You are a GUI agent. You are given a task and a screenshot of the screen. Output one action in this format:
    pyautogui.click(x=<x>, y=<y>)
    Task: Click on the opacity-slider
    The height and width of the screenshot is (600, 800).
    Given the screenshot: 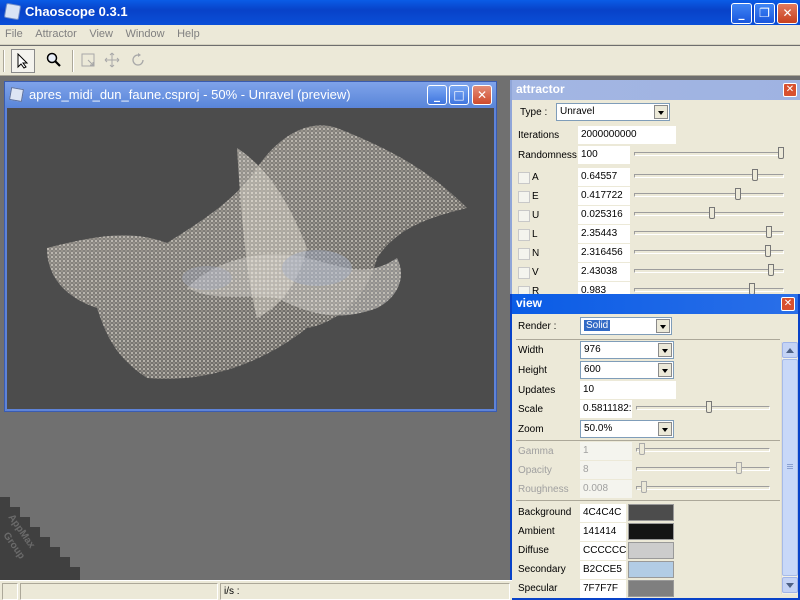 What is the action you would take?
    pyautogui.click(x=703, y=469)
    